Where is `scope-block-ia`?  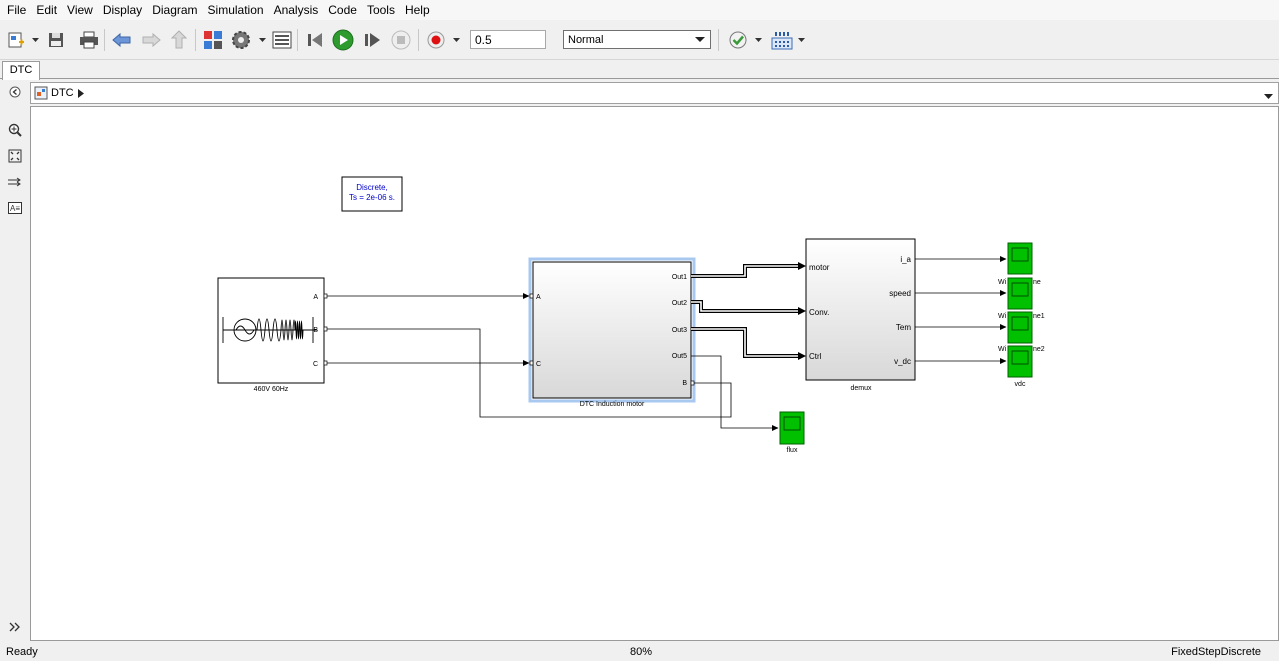 scope-block-ia is located at coordinates (1020, 258).